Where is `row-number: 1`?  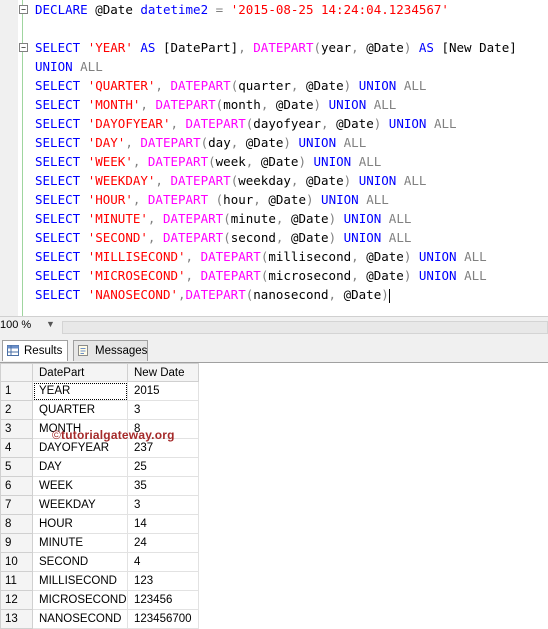
row-number: 1 is located at coordinates (16, 391).